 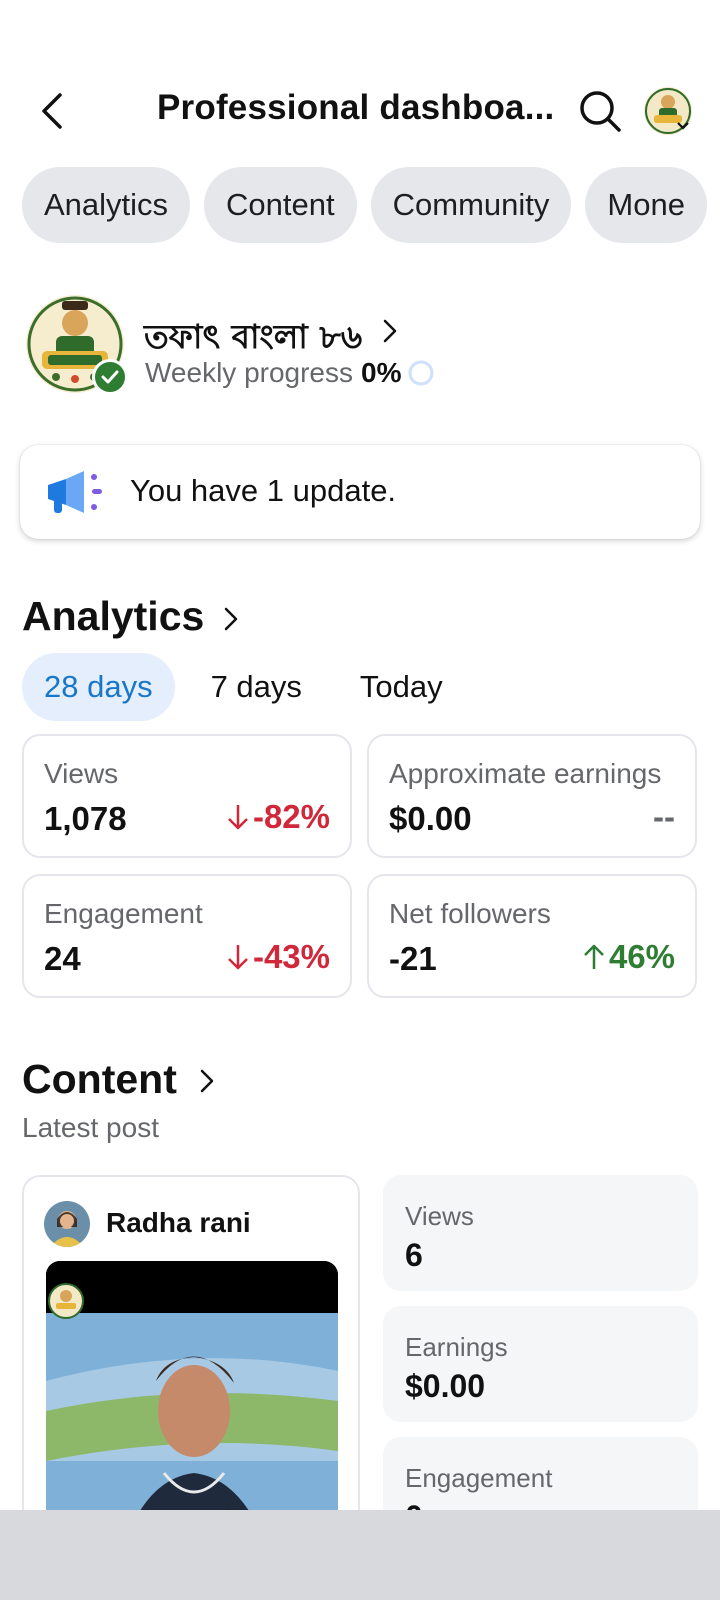 What do you see at coordinates (413, 958) in the screenshot?
I see `metric-value: -21` at bounding box center [413, 958].